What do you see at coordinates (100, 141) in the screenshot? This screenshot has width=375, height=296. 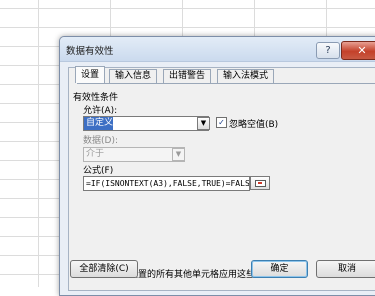 I see `data-label: 数据(D):` at bounding box center [100, 141].